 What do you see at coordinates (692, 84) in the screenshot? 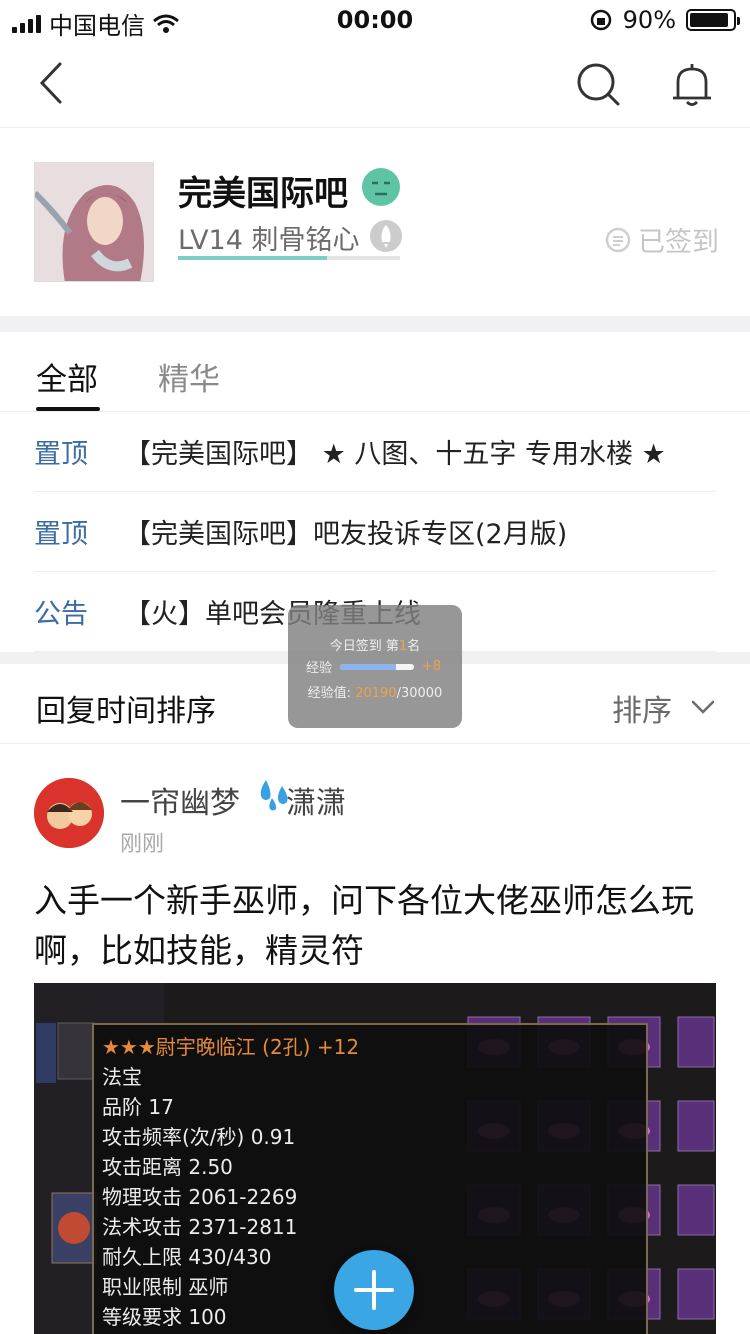
I see `bell-icon` at bounding box center [692, 84].